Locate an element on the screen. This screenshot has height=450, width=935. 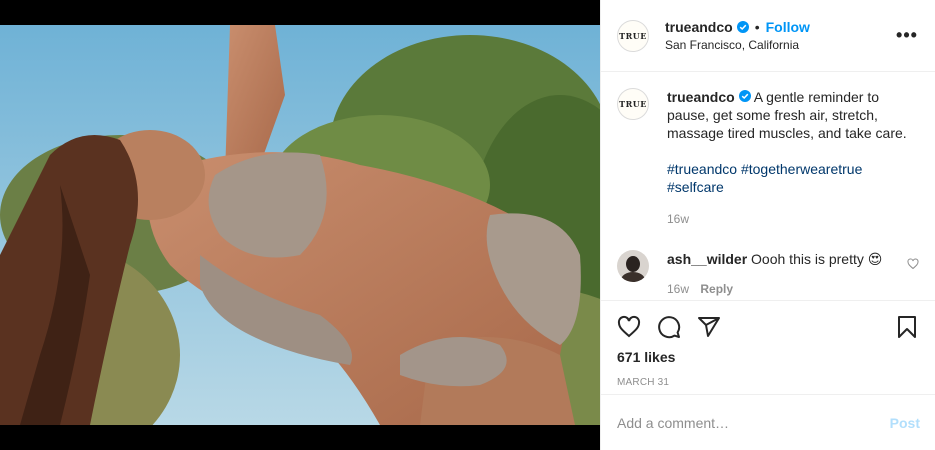
account-avatar: TRUE is located at coordinates (633, 35).